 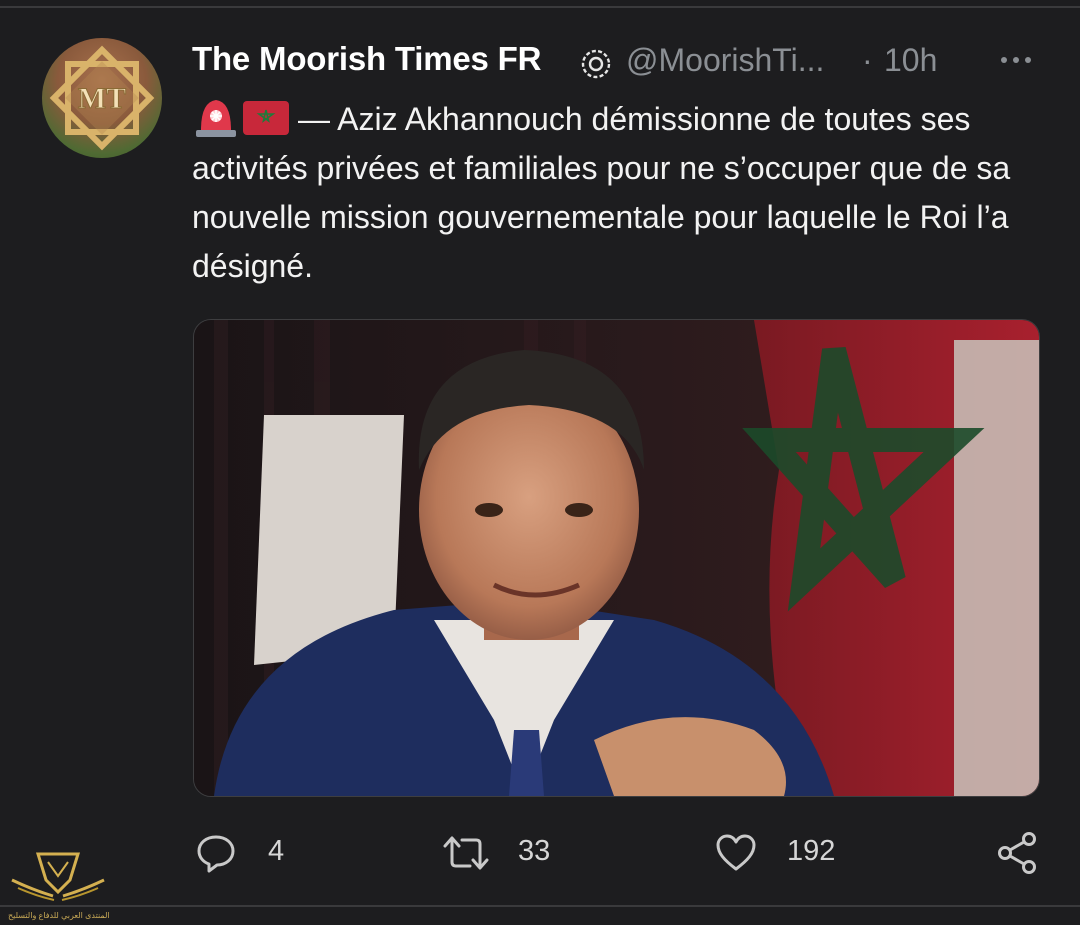 I want to click on bottom-divider, so click(x=540, y=906).